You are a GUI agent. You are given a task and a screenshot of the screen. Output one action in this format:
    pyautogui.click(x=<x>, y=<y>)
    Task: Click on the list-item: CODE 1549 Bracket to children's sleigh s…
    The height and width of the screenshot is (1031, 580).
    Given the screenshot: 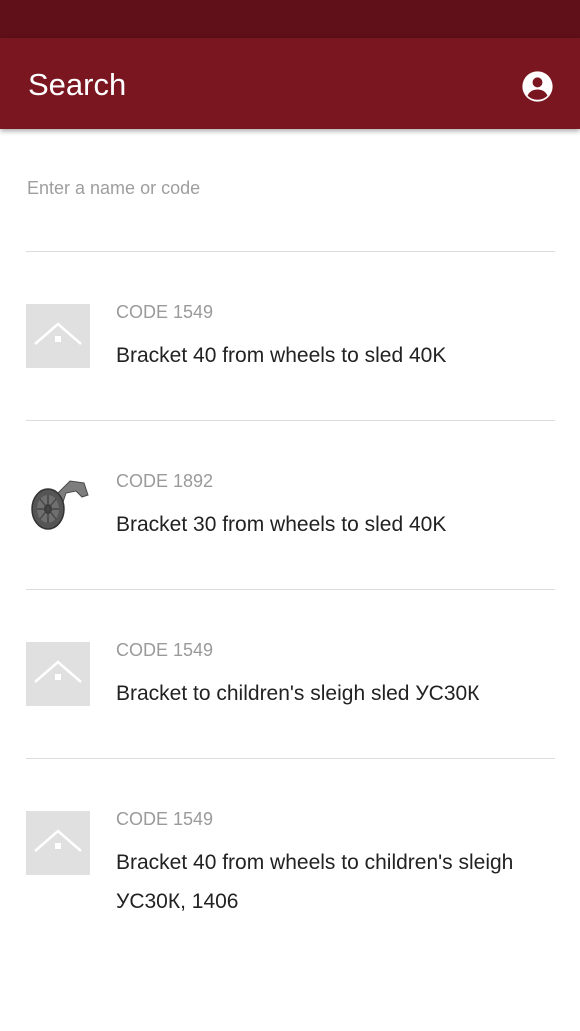 What is the action you would take?
    pyautogui.click(x=290, y=716)
    